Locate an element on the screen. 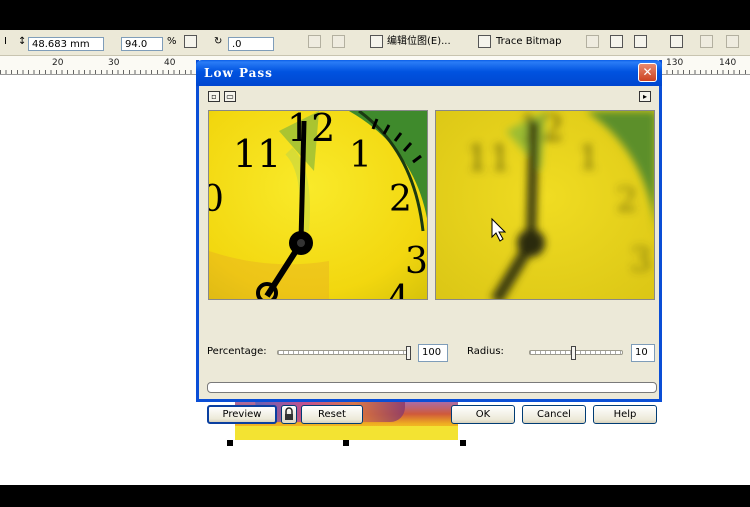 The image size is (750, 507). bitmap-color-mask-icon is located at coordinates (640, 41).